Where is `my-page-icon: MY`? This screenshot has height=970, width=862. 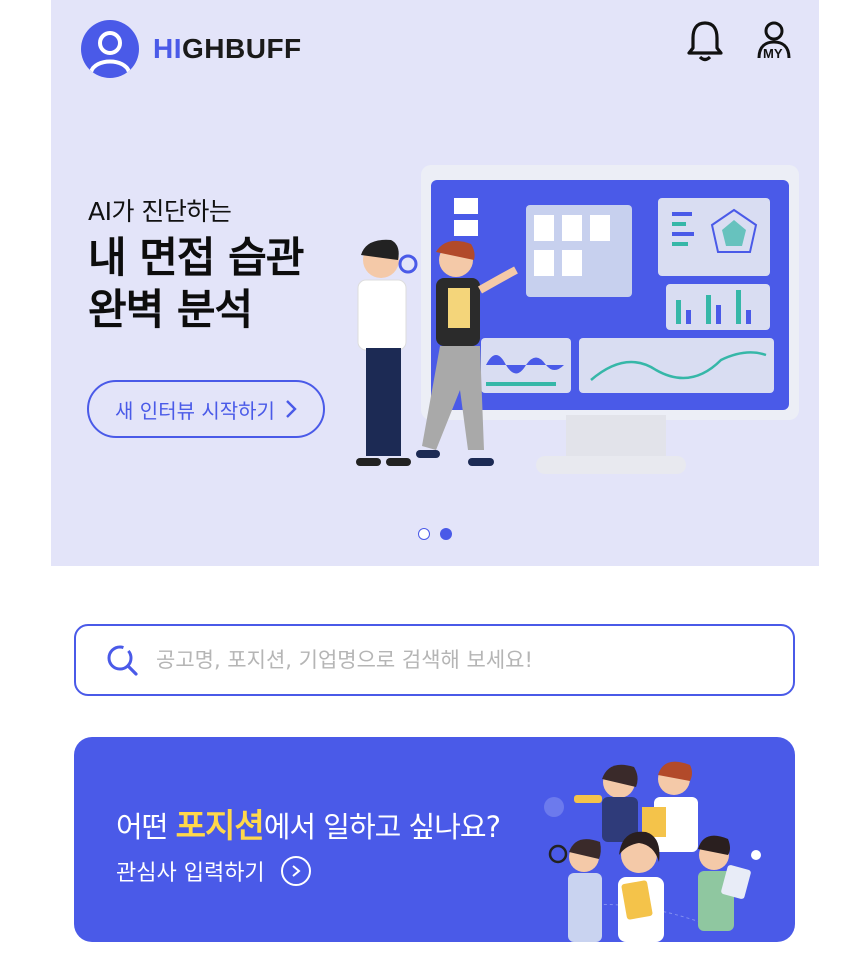
my-page-icon: MY is located at coordinates (774, 41).